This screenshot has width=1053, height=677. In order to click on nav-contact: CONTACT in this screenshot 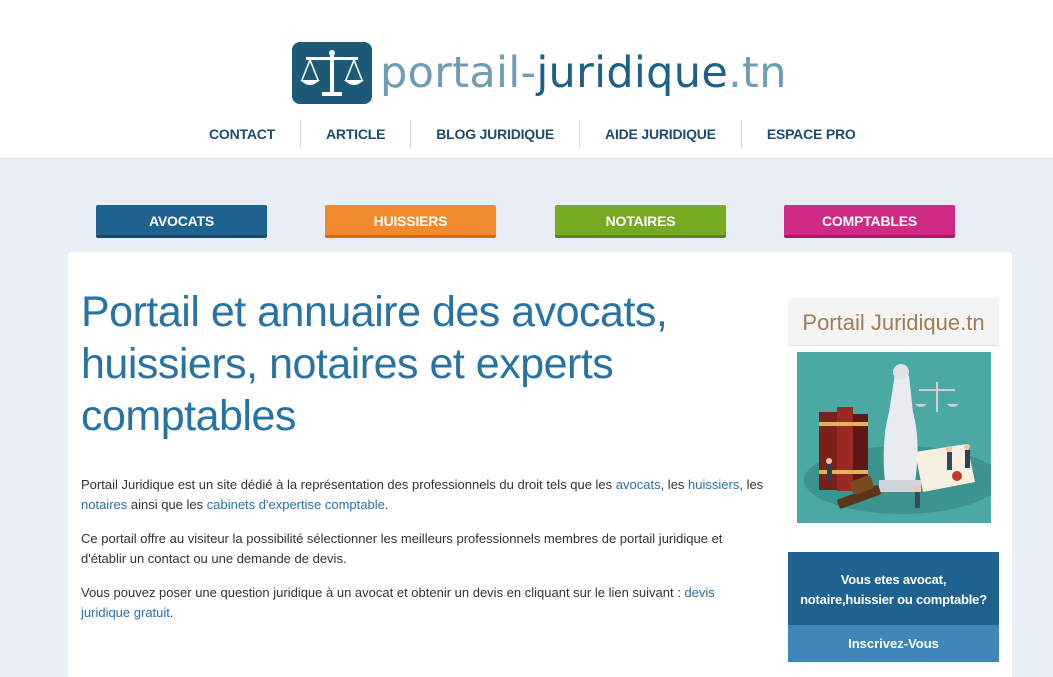, I will do `click(242, 134)`.